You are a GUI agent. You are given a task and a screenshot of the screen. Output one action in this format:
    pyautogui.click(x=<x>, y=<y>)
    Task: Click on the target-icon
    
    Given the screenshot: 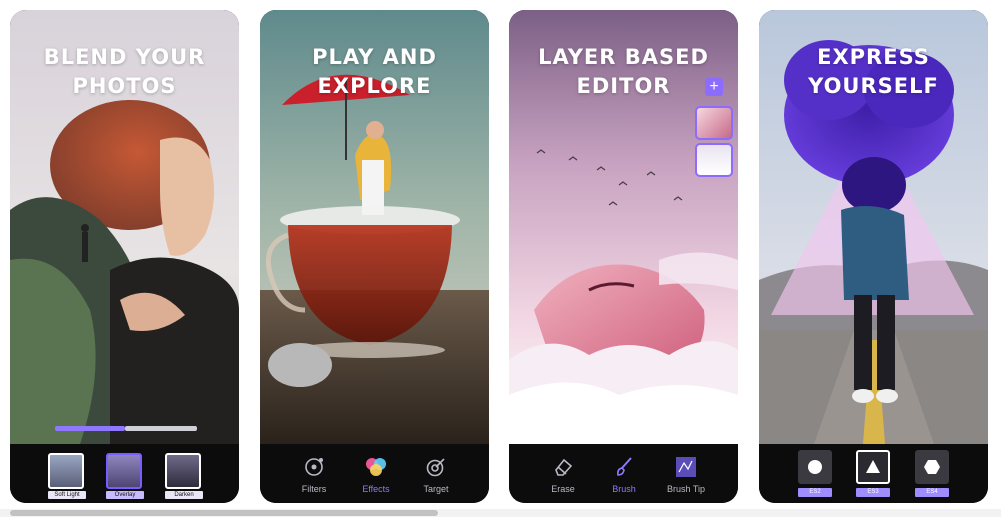 What is the action you would take?
    pyautogui.click(x=435, y=467)
    